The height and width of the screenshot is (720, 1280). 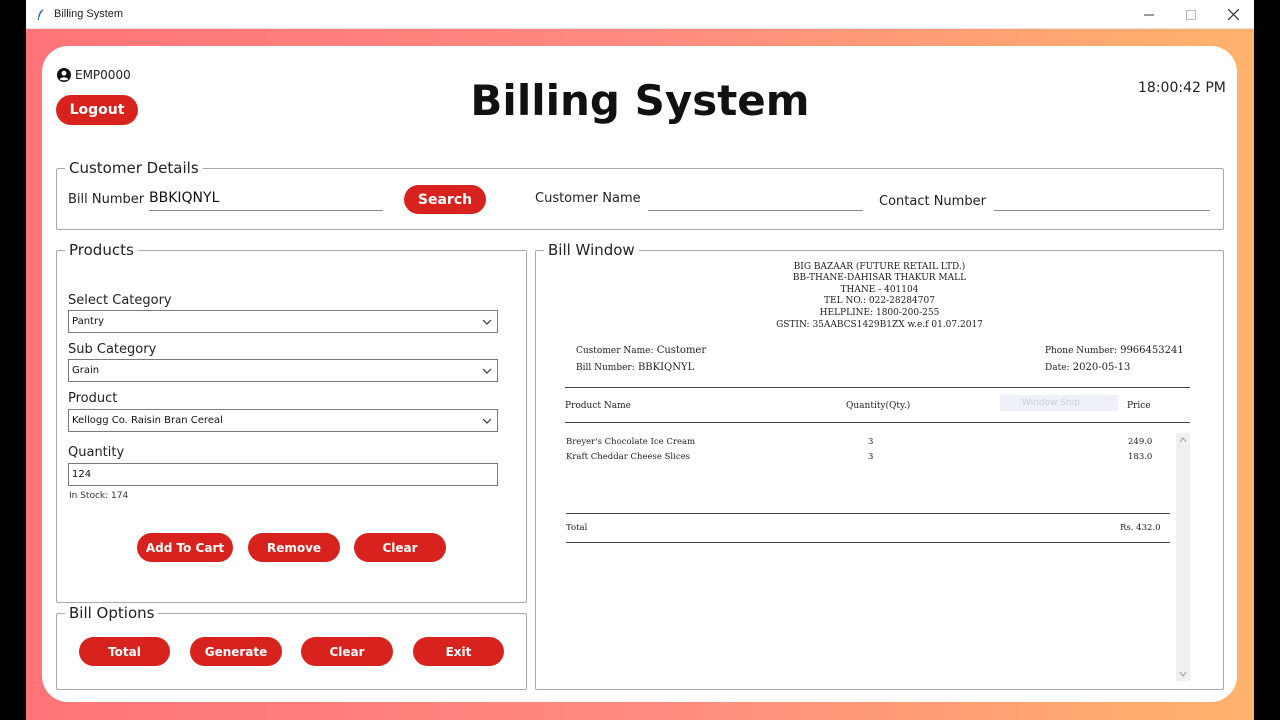 What do you see at coordinates (347, 651) in the screenshot?
I see `clear-bill-button: Clear` at bounding box center [347, 651].